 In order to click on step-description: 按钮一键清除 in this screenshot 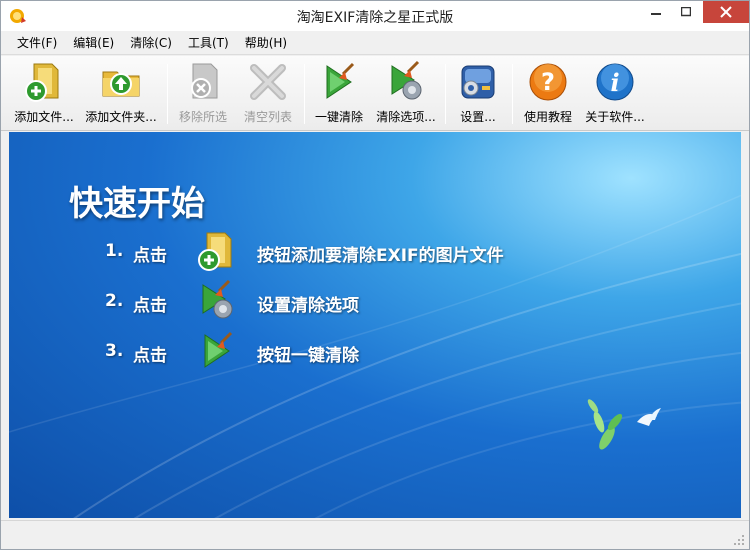, I will do `click(308, 356)`.